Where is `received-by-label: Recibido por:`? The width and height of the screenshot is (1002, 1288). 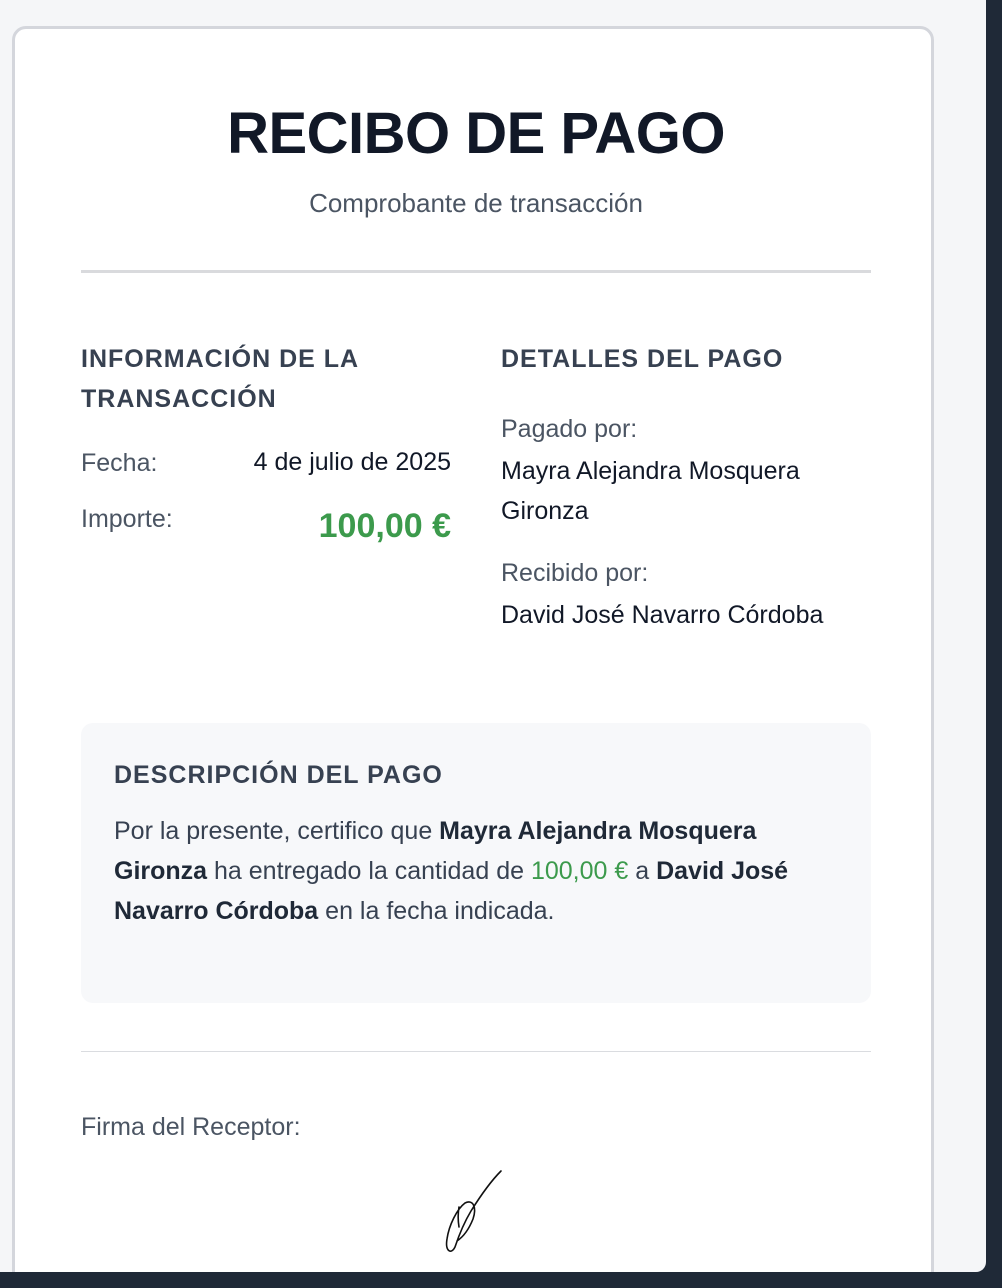 received-by-label: Recibido por: is located at coordinates (575, 573).